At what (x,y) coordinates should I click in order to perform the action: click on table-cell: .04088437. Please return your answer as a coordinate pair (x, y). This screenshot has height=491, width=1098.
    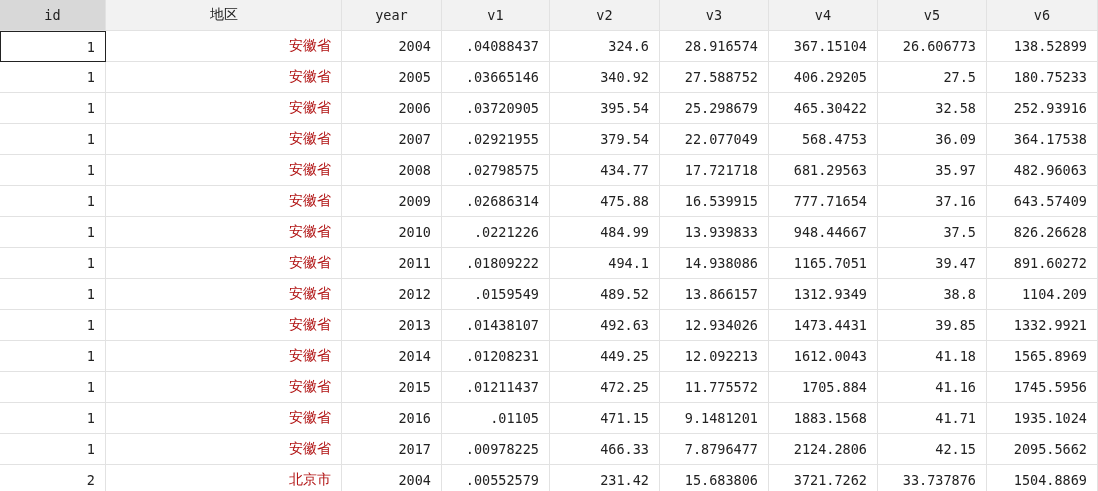
    Looking at the image, I should click on (496, 46).